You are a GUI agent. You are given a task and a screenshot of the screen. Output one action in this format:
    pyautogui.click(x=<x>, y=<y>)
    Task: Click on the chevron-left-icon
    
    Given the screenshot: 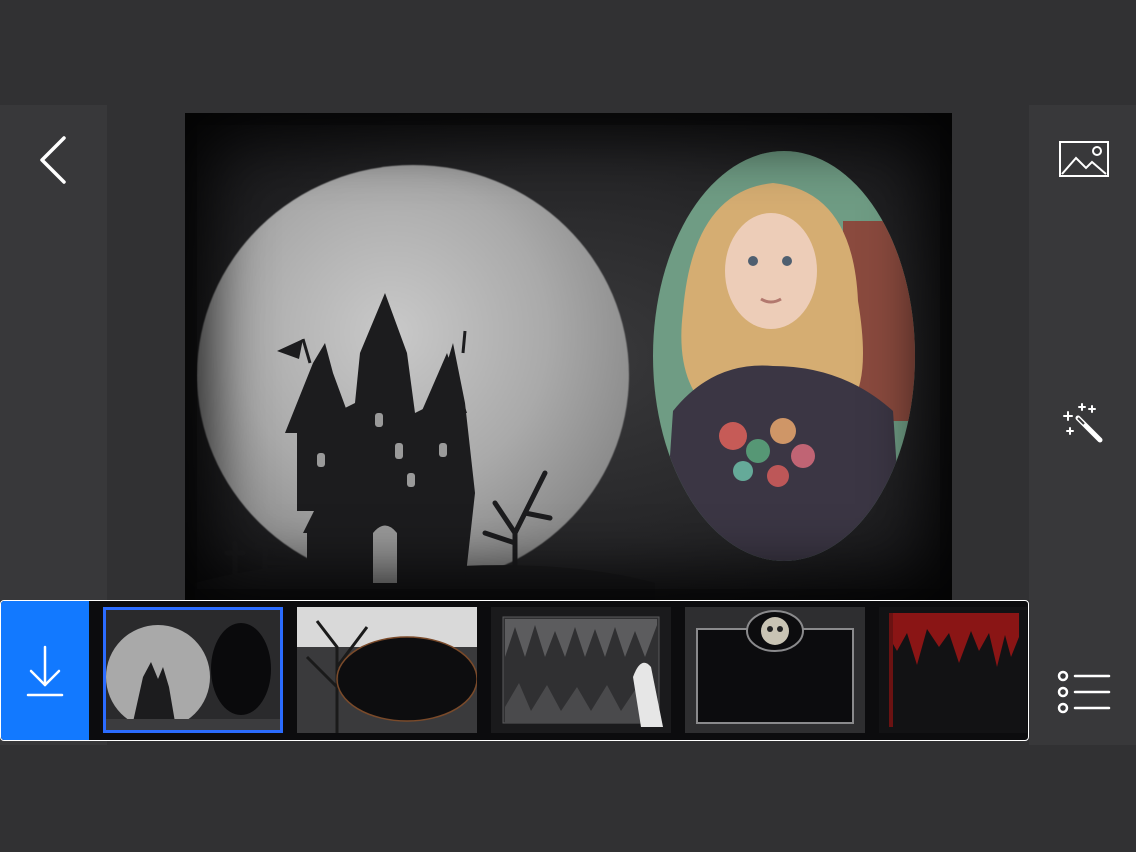 What is the action you would take?
    pyautogui.click(x=53, y=160)
    